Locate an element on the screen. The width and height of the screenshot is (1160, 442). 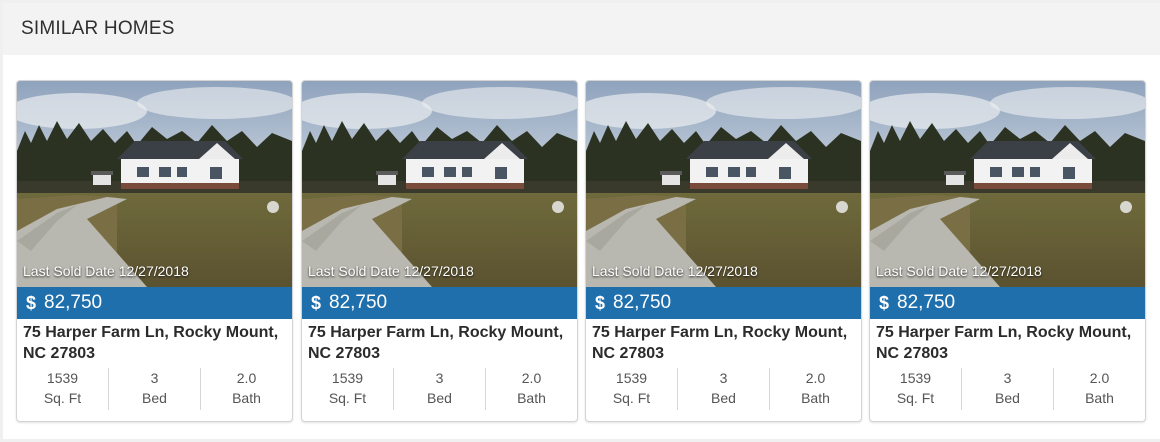
panel-header: SIMILAR HOMES is located at coordinates (581, 29).